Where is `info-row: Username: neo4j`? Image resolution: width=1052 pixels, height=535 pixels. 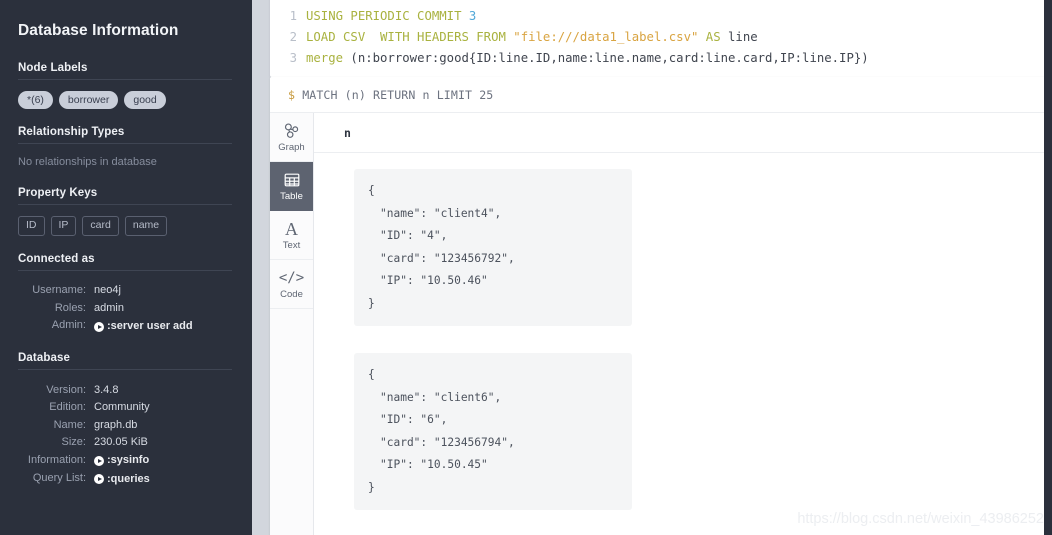 info-row: Username: neo4j is located at coordinates (125, 291).